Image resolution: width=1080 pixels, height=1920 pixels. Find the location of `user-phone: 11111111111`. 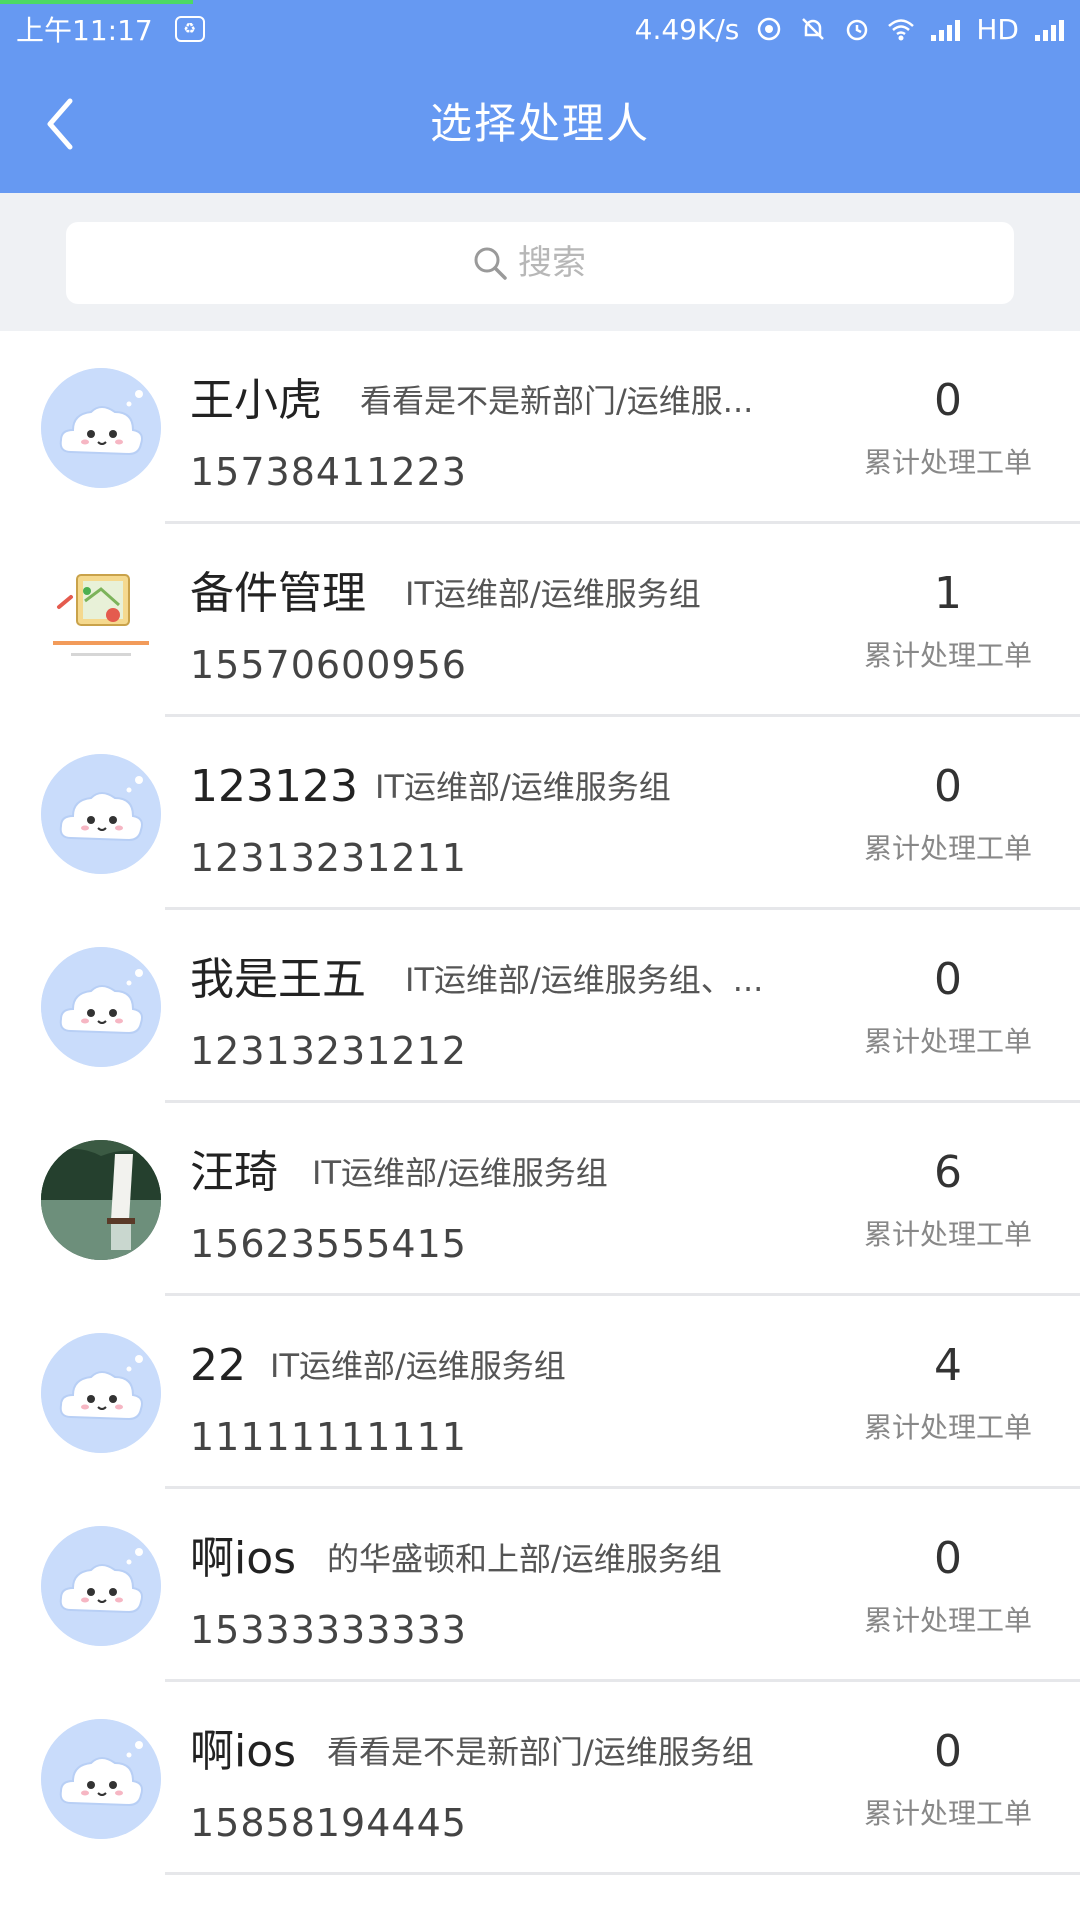

user-phone: 11111111111 is located at coordinates (328, 1437).